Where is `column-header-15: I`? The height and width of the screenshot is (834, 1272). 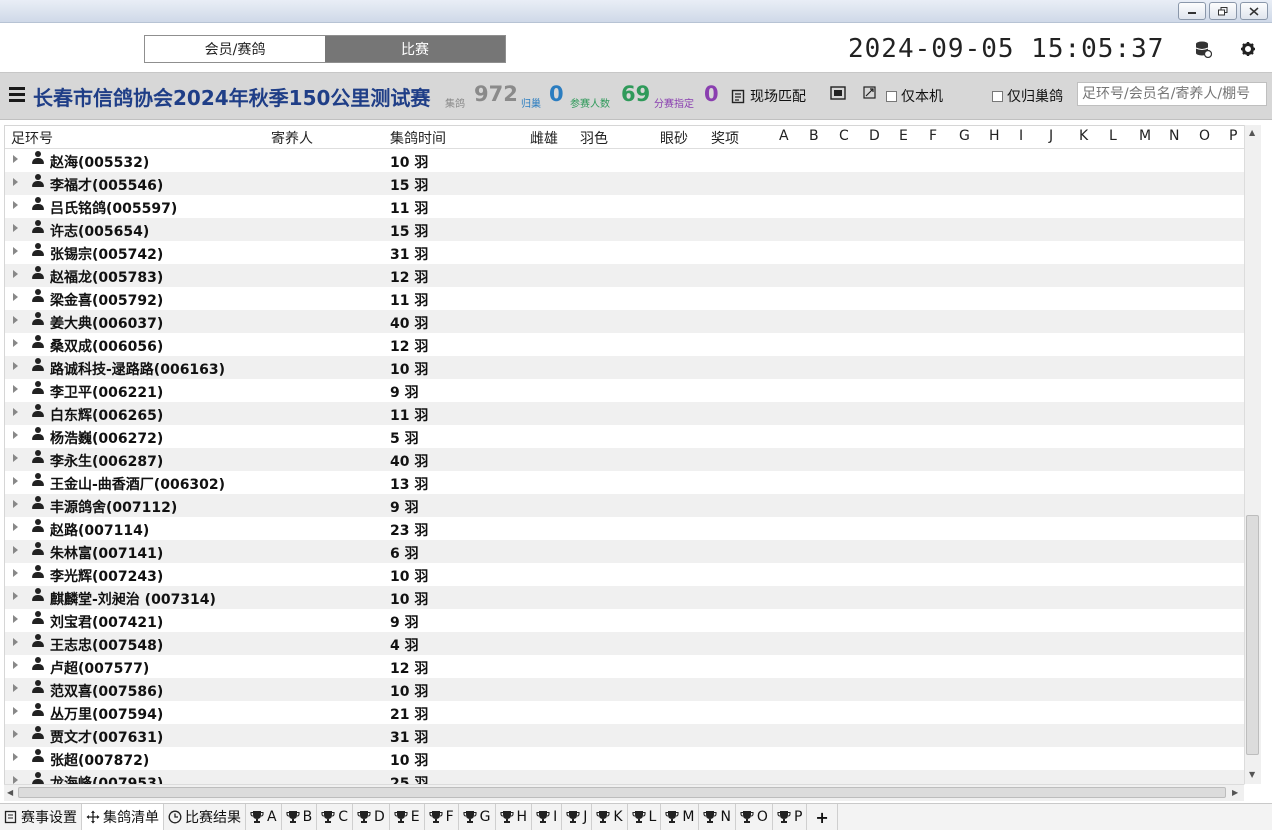 column-header-15: I is located at coordinates (1021, 136).